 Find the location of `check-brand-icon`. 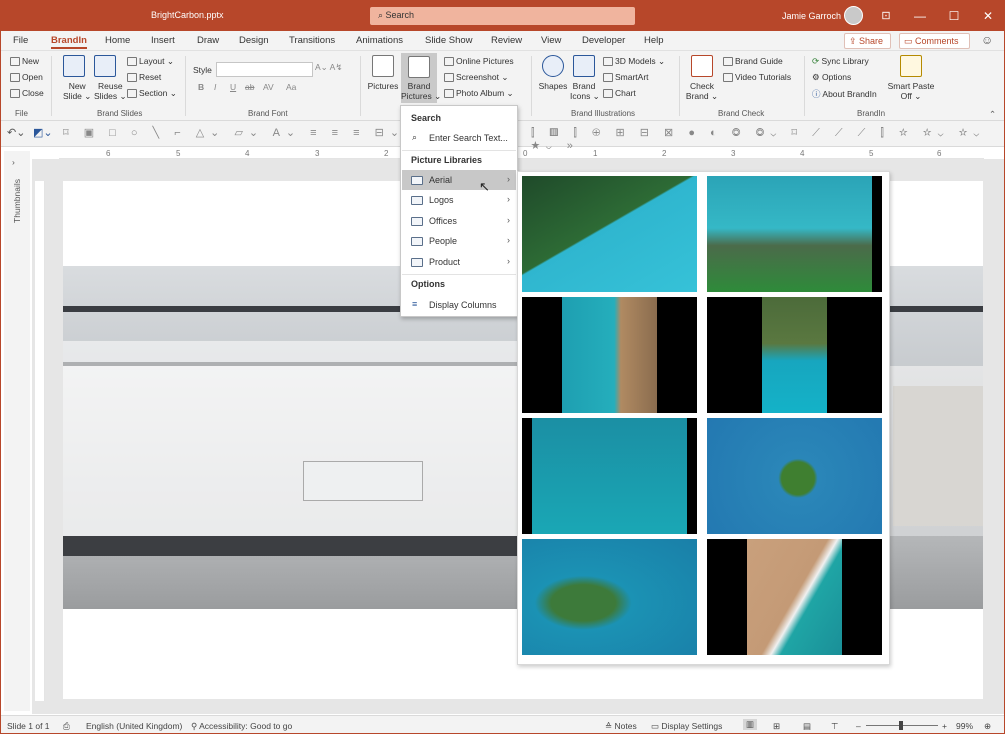

check-brand-icon is located at coordinates (702, 66).